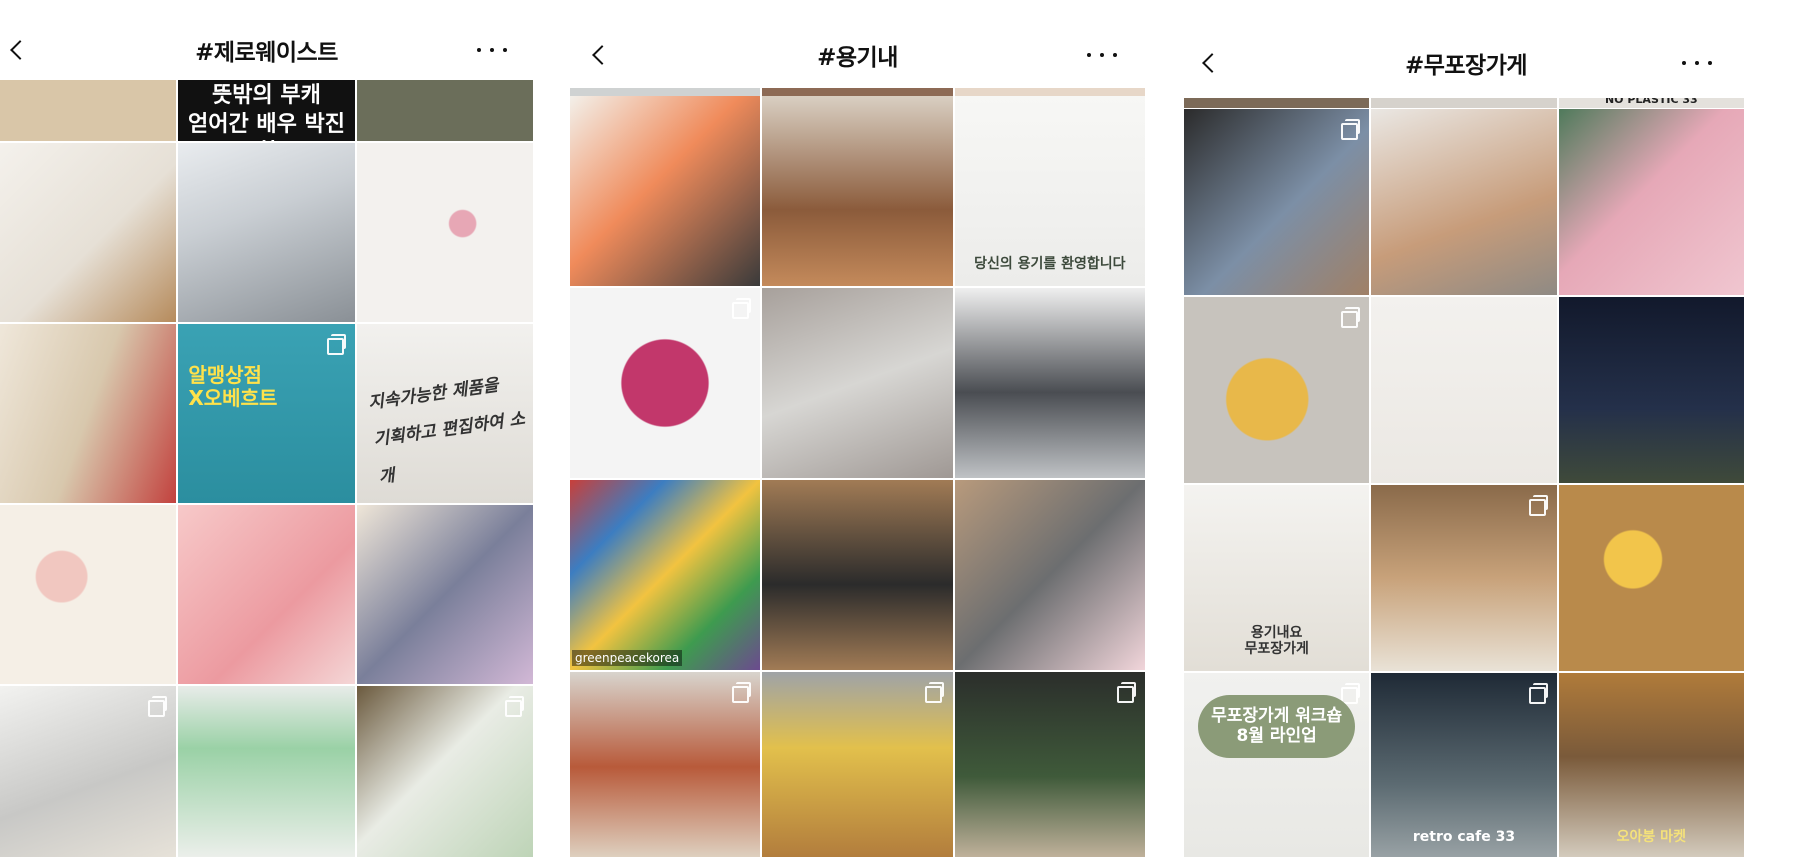 Image resolution: width=1817 pixels, height=857 pixels. Describe the element at coordinates (1464, 578) in the screenshot. I see `post-thumbnail-wicker-basket` at that location.